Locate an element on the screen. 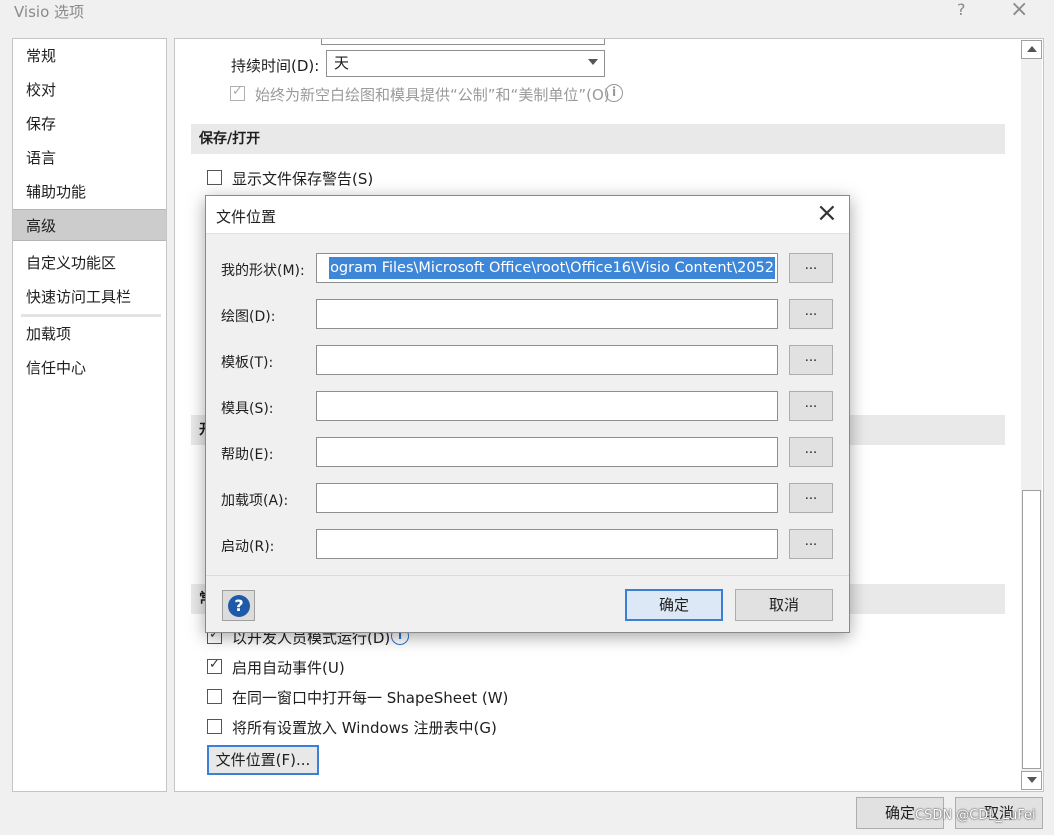  add-ons-field is located at coordinates (547, 498).